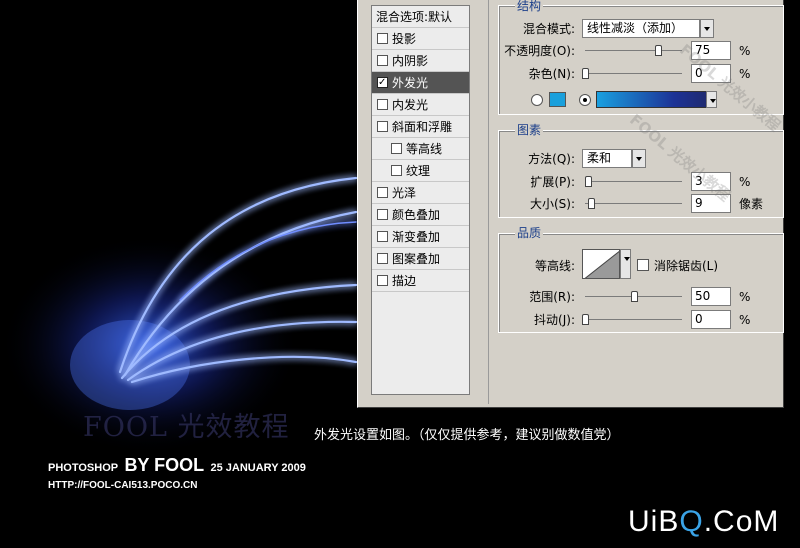 This screenshot has width=800, height=548. What do you see at coordinates (585, 100) in the screenshot?
I see `gradient-radio` at bounding box center [585, 100].